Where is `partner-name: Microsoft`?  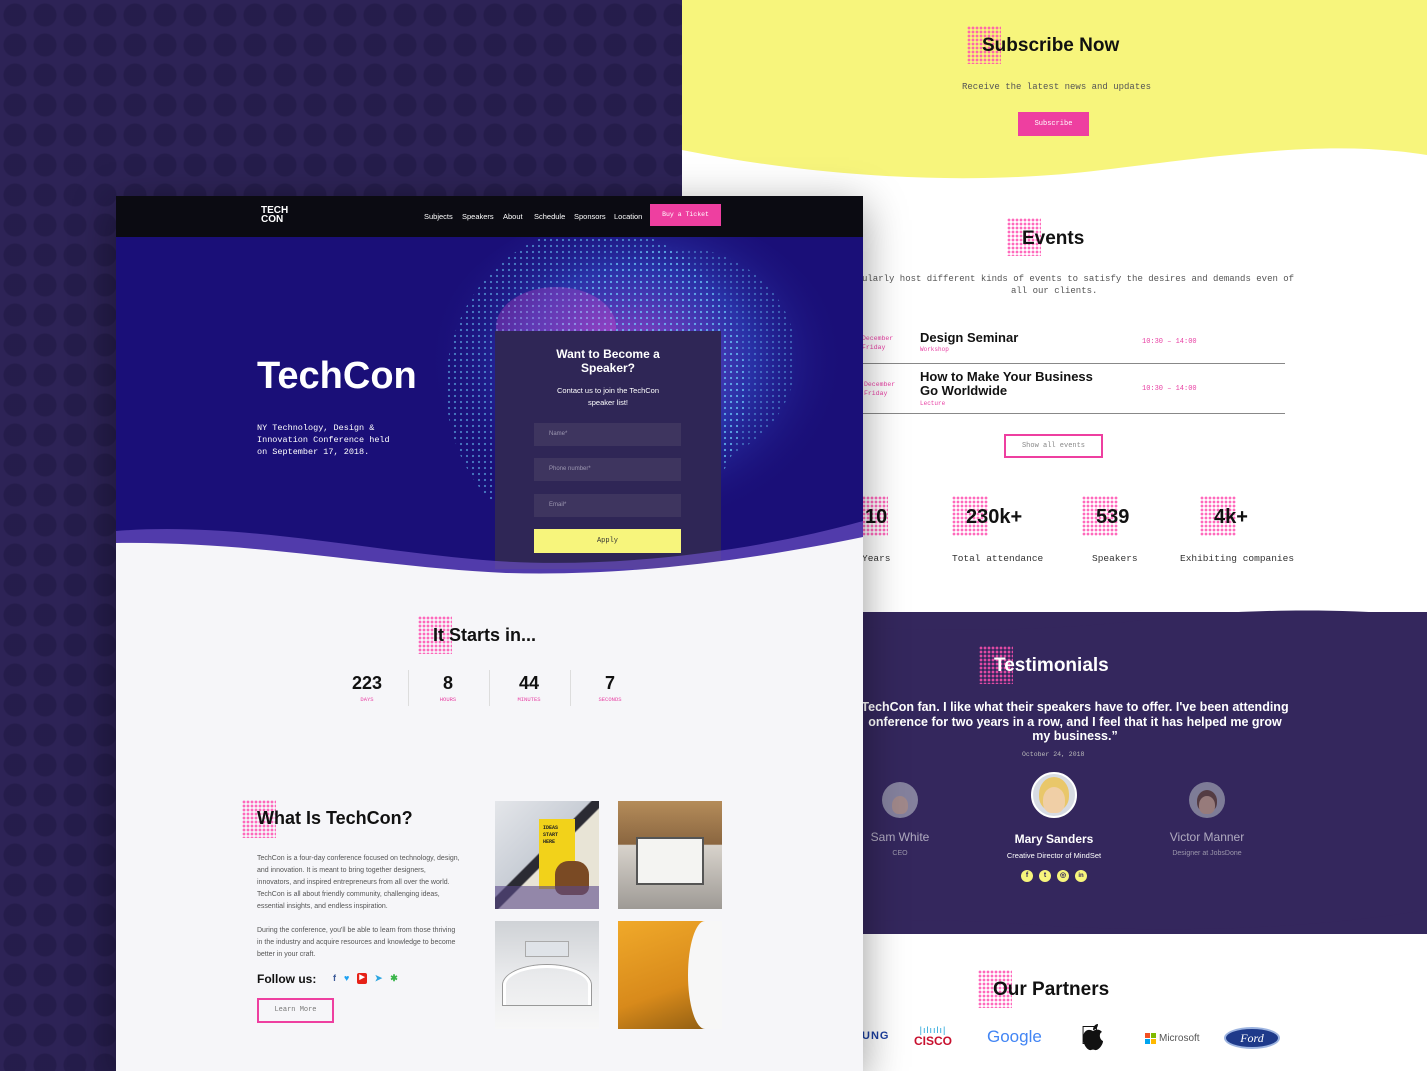 partner-name: Microsoft is located at coordinates (1179, 1038).